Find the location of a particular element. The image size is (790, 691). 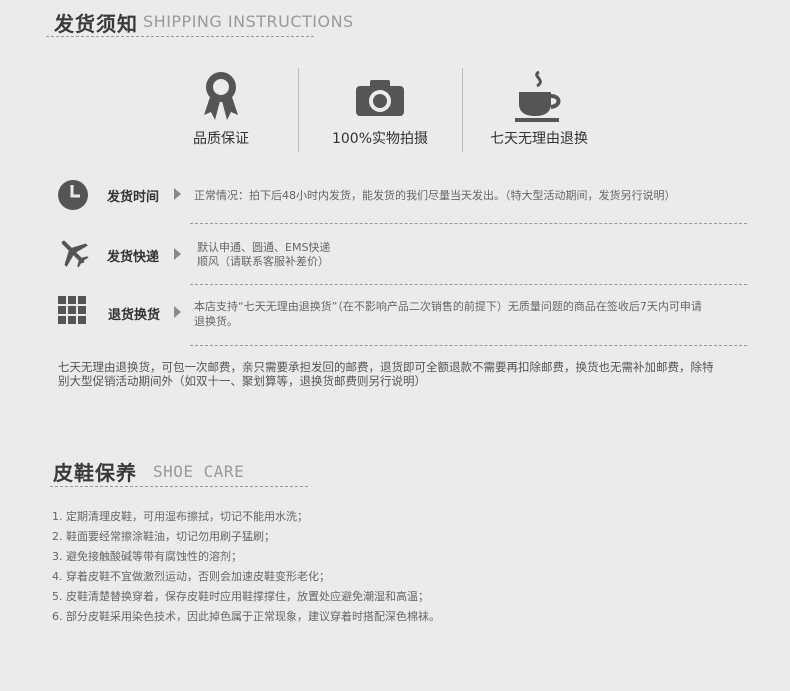

returns-title: 退货换货 is located at coordinates (134, 315).